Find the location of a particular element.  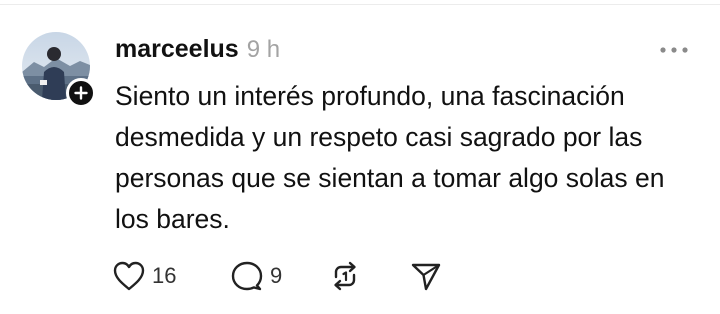

more-icon is located at coordinates (674, 50).